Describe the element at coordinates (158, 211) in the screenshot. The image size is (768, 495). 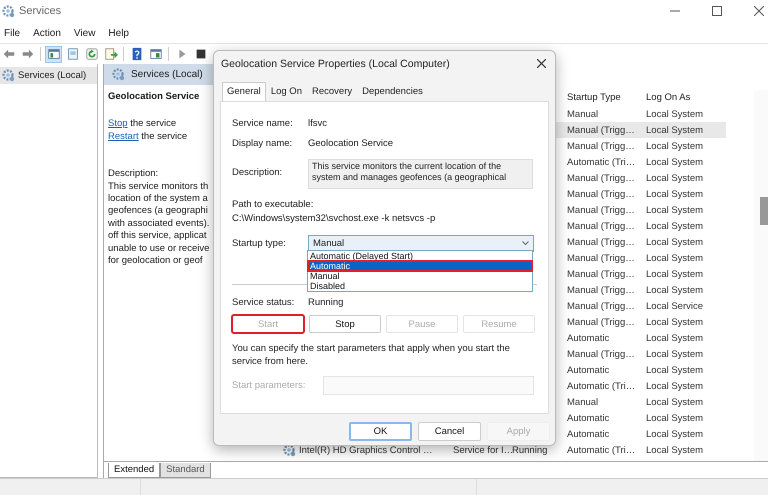
I see `description-text: geofences (a geographi` at that location.